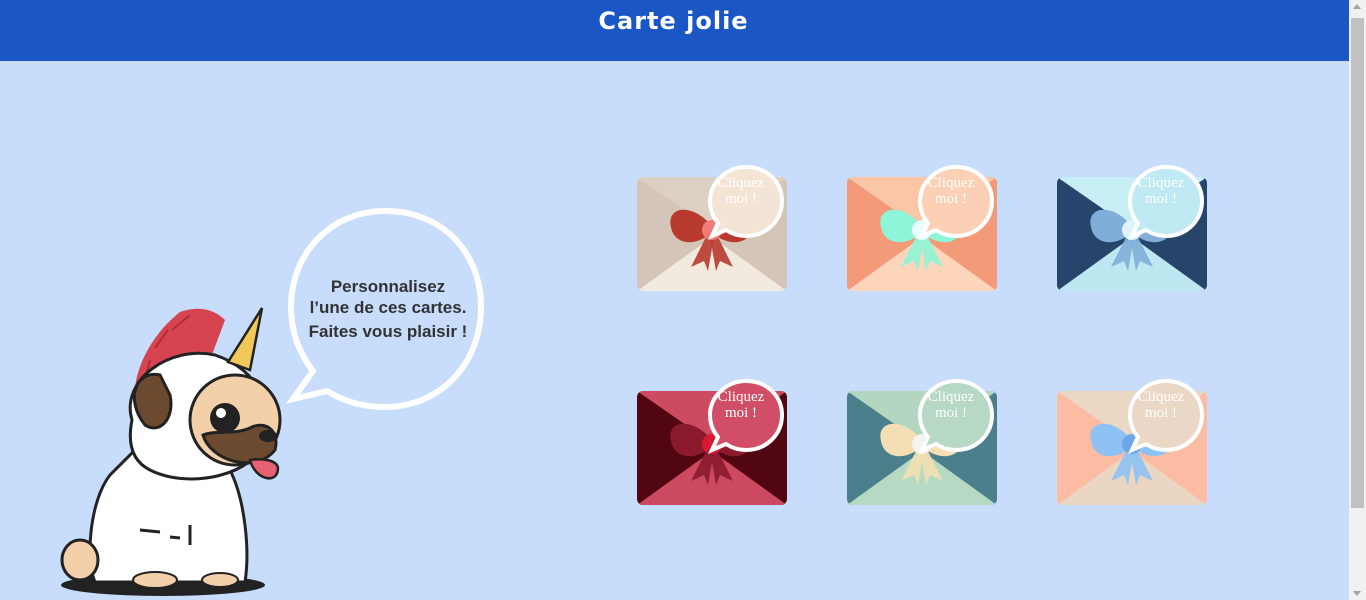 The width and height of the screenshot is (1366, 600). I want to click on card-1: Cliquez moi !, so click(712, 228).